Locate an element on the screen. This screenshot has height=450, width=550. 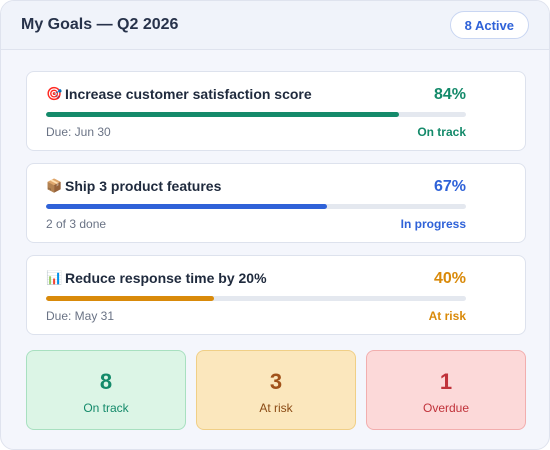
goal-percent: 67% is located at coordinates (449, 186).